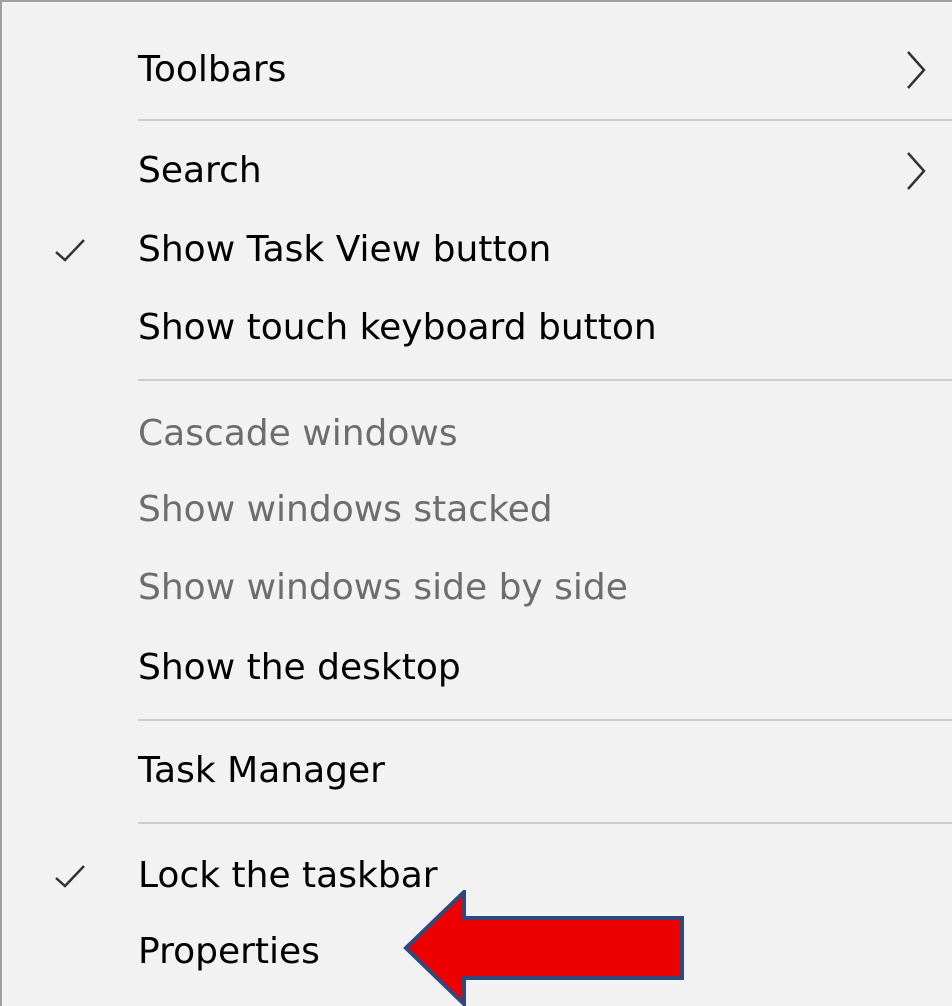  I want to click on red-arrow-annotation, so click(543, 948).